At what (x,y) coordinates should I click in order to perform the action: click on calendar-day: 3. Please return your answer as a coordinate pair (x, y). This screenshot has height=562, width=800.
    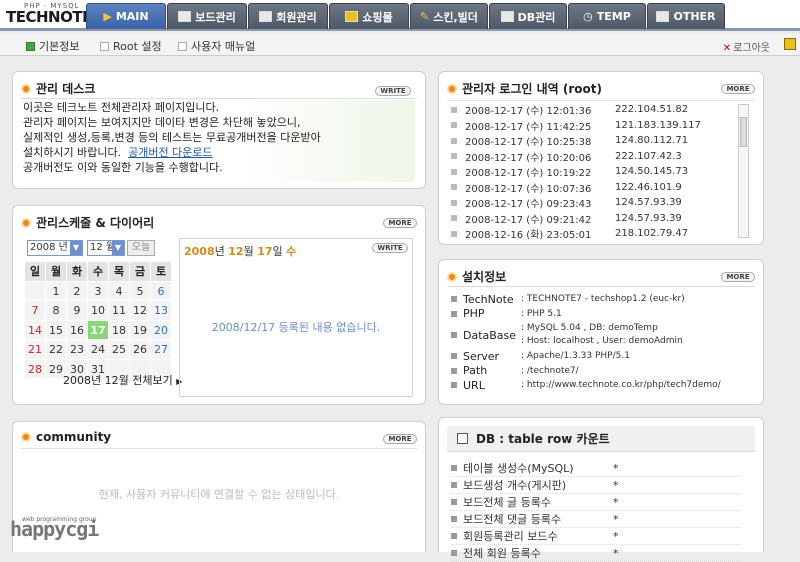
    Looking at the image, I should click on (98, 291).